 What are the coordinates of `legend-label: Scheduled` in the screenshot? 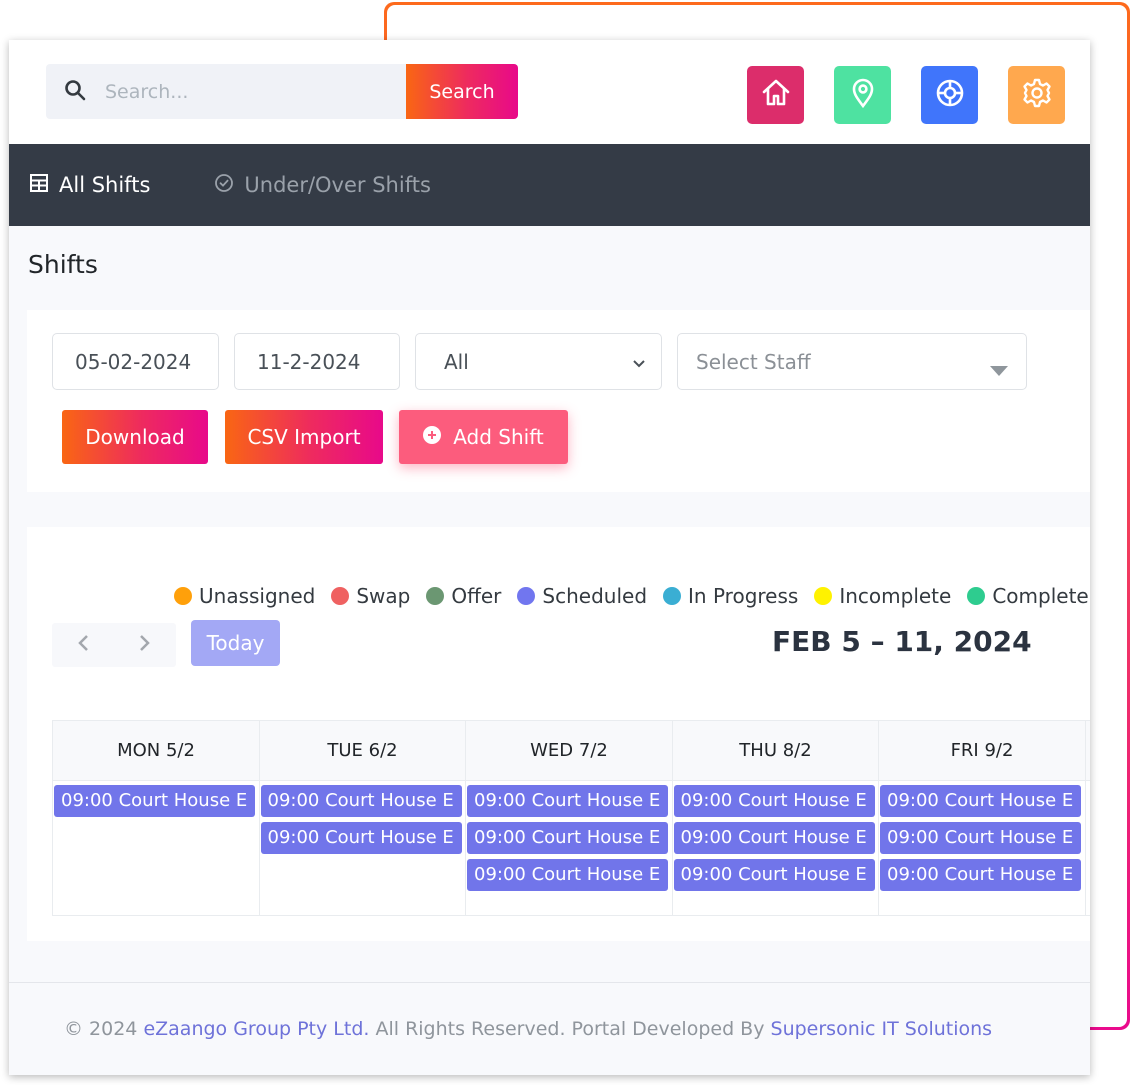 It's located at (595, 596).